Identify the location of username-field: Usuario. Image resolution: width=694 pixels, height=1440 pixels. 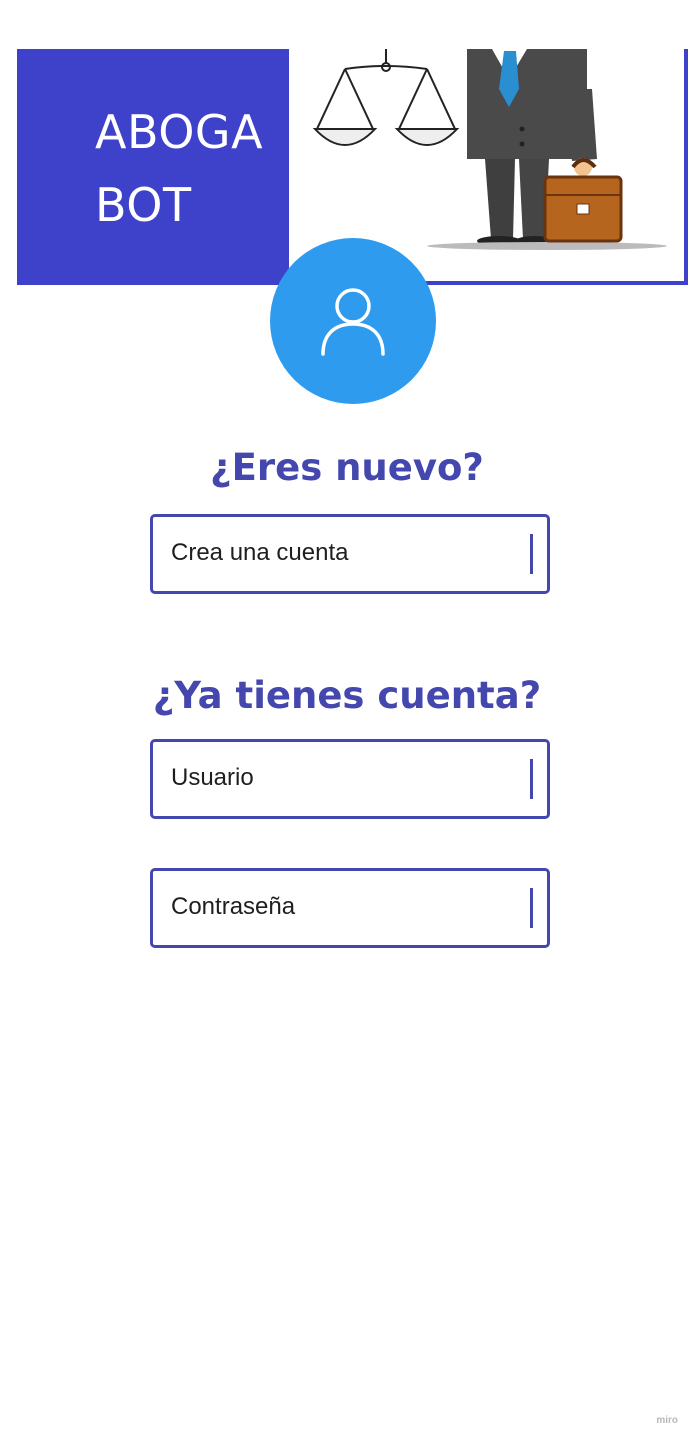
(350, 779).